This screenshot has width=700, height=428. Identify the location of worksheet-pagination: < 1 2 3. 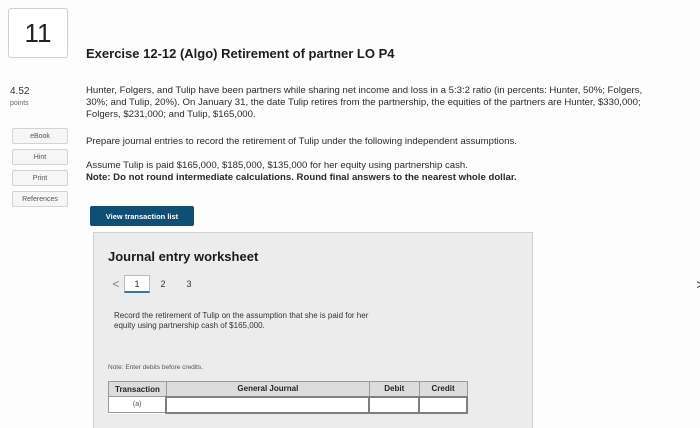
(155, 284).